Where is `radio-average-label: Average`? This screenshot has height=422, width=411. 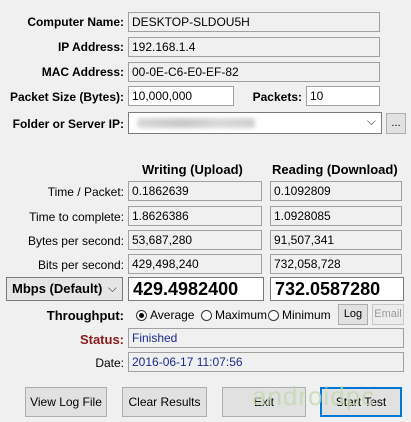
radio-average-label: Average is located at coordinates (172, 315).